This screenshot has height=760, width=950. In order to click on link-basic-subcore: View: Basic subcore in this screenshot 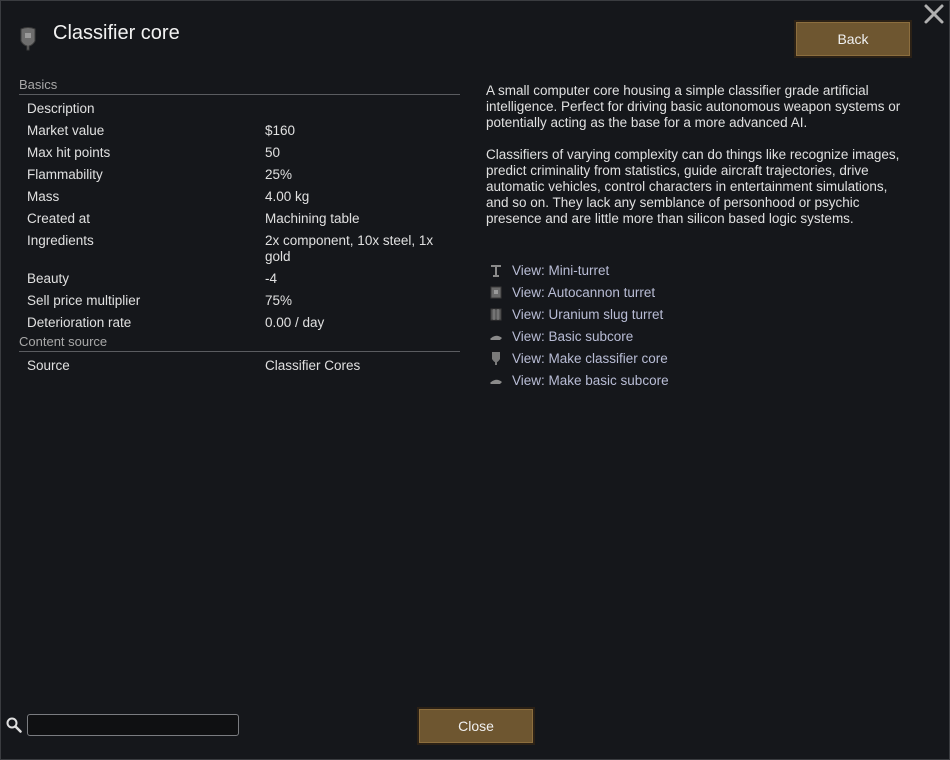, I will do `click(578, 336)`.